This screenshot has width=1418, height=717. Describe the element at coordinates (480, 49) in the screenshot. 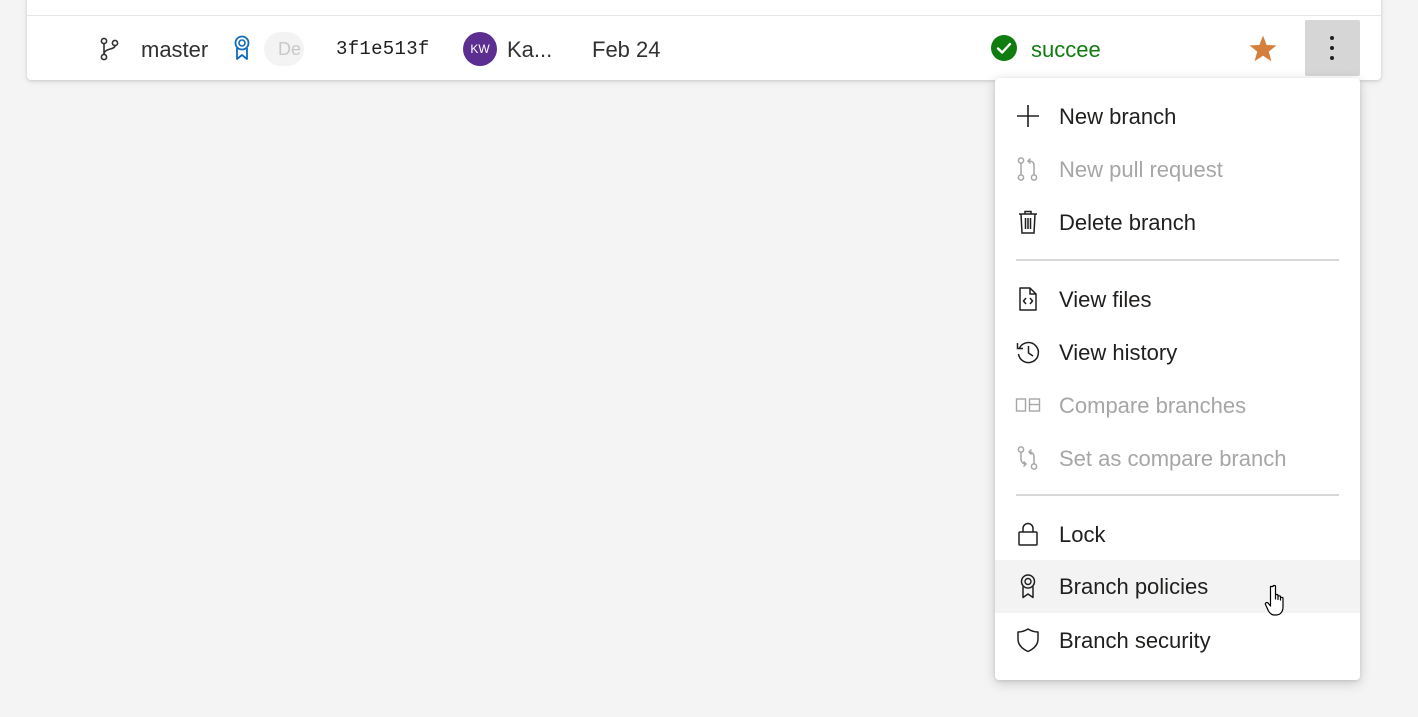

I see `avatar: KW` at that location.